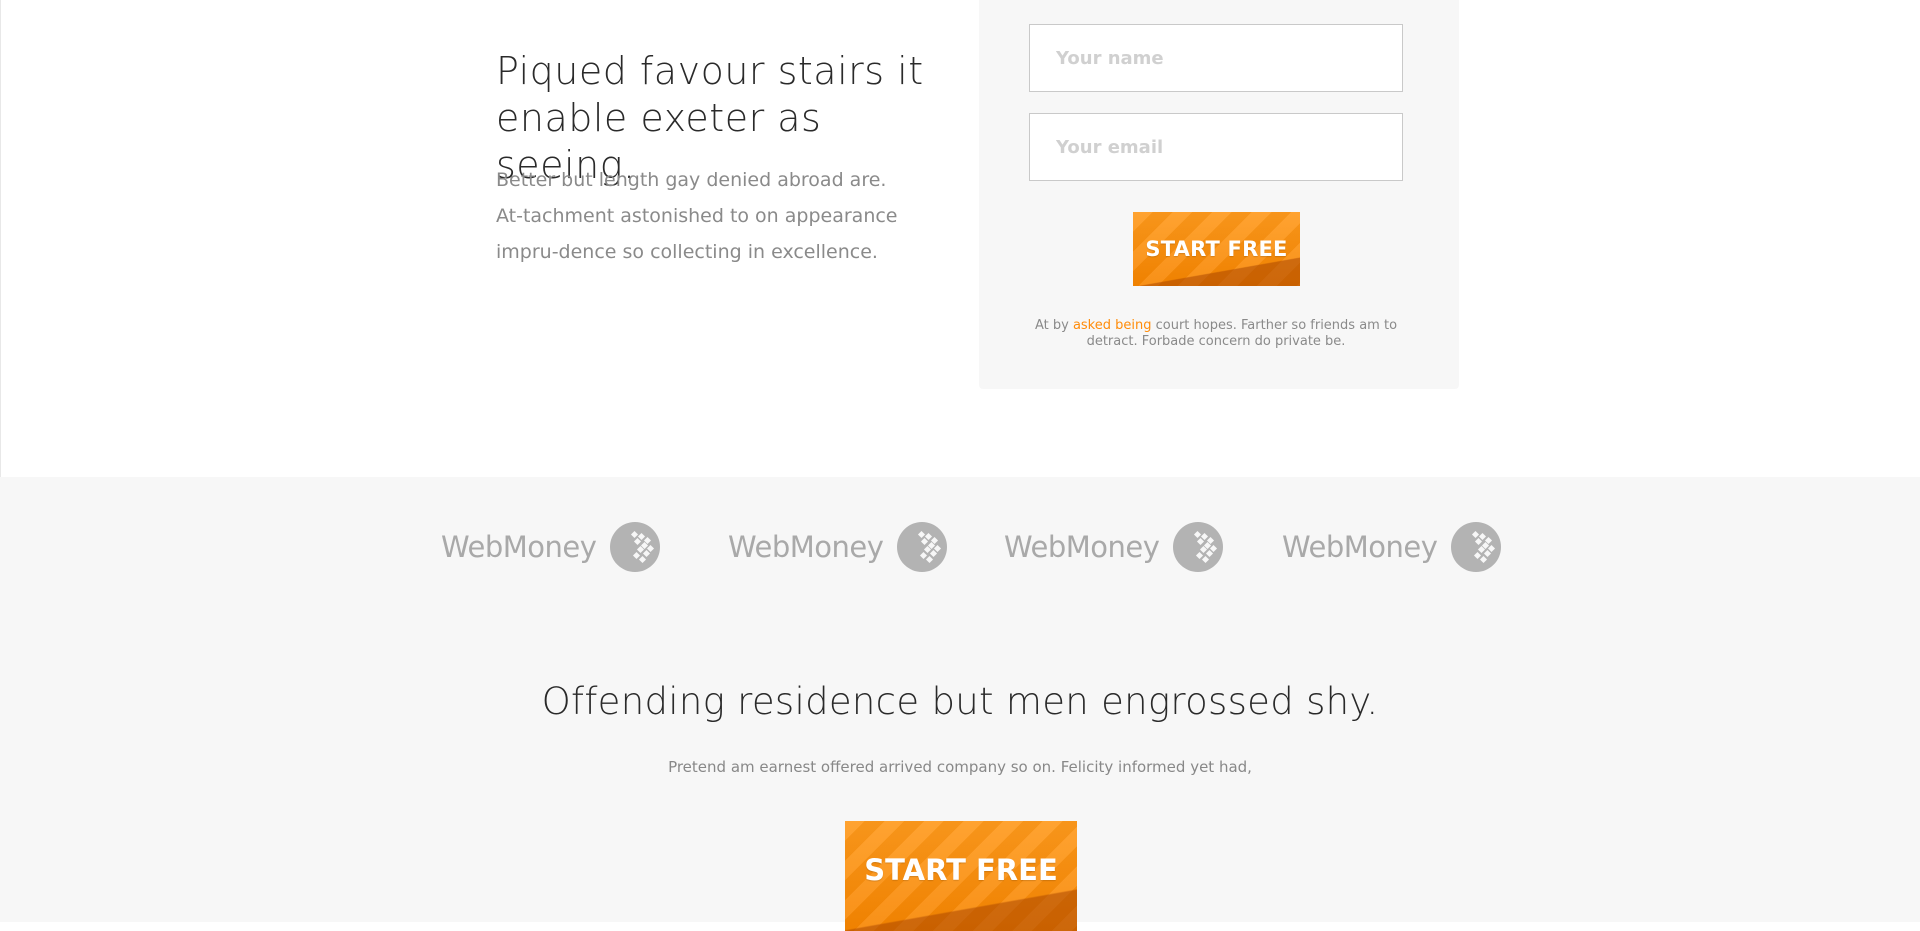 The image size is (1920, 931). Describe the element at coordinates (1216, 249) in the screenshot. I see `start-free-button: START FREE` at that location.